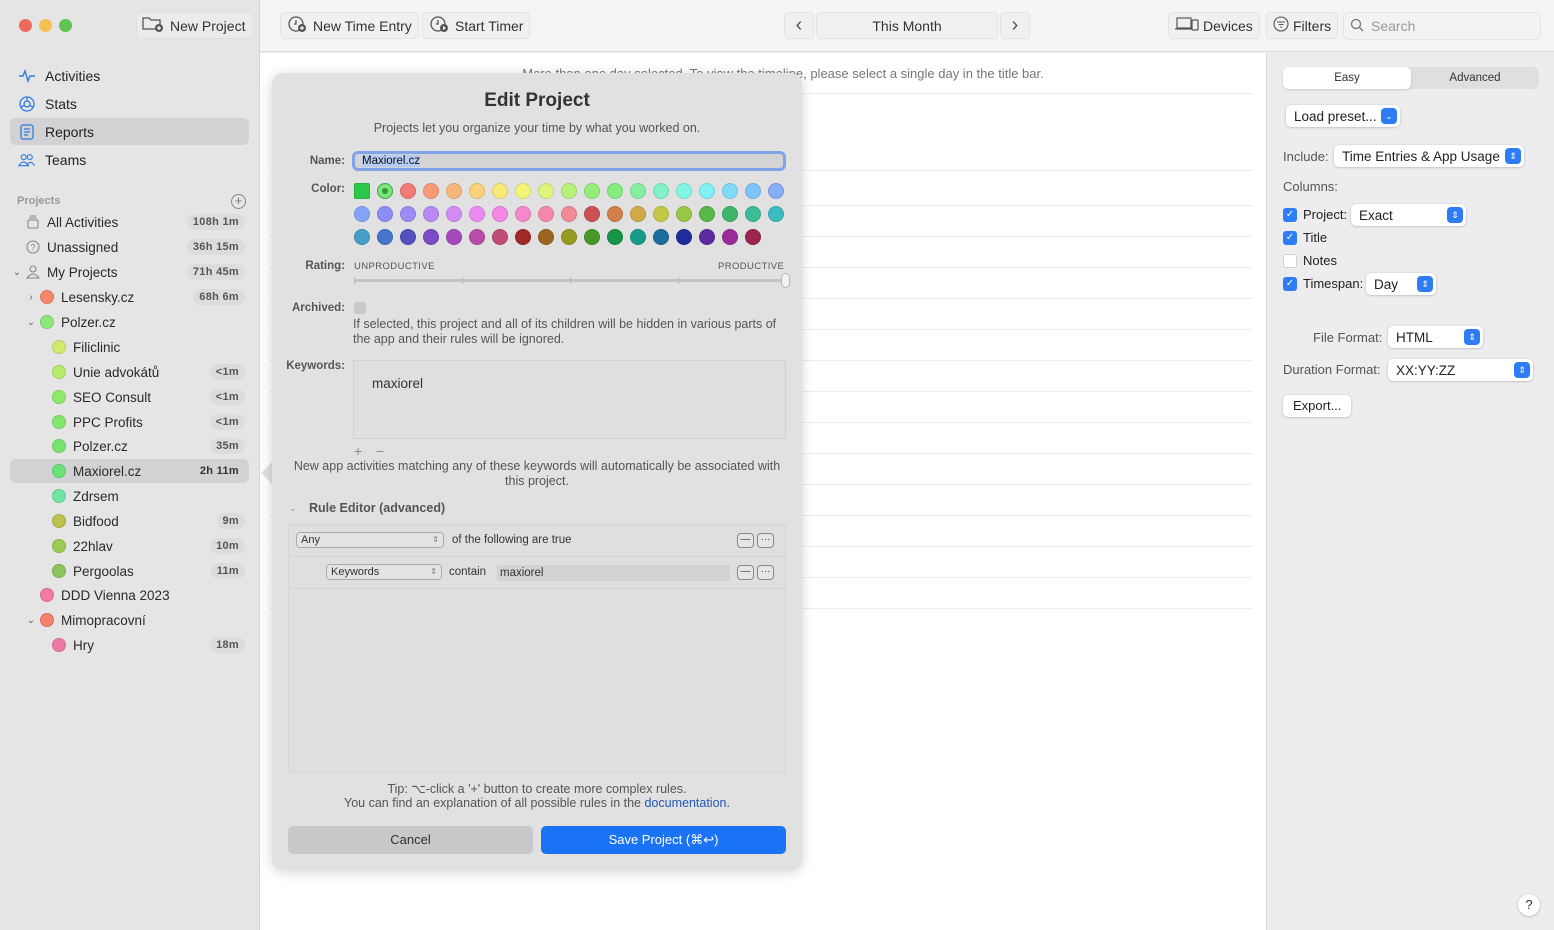 This screenshot has width=1554, height=930. What do you see at coordinates (1015, 25) in the screenshot?
I see `next-period-button: ›` at bounding box center [1015, 25].